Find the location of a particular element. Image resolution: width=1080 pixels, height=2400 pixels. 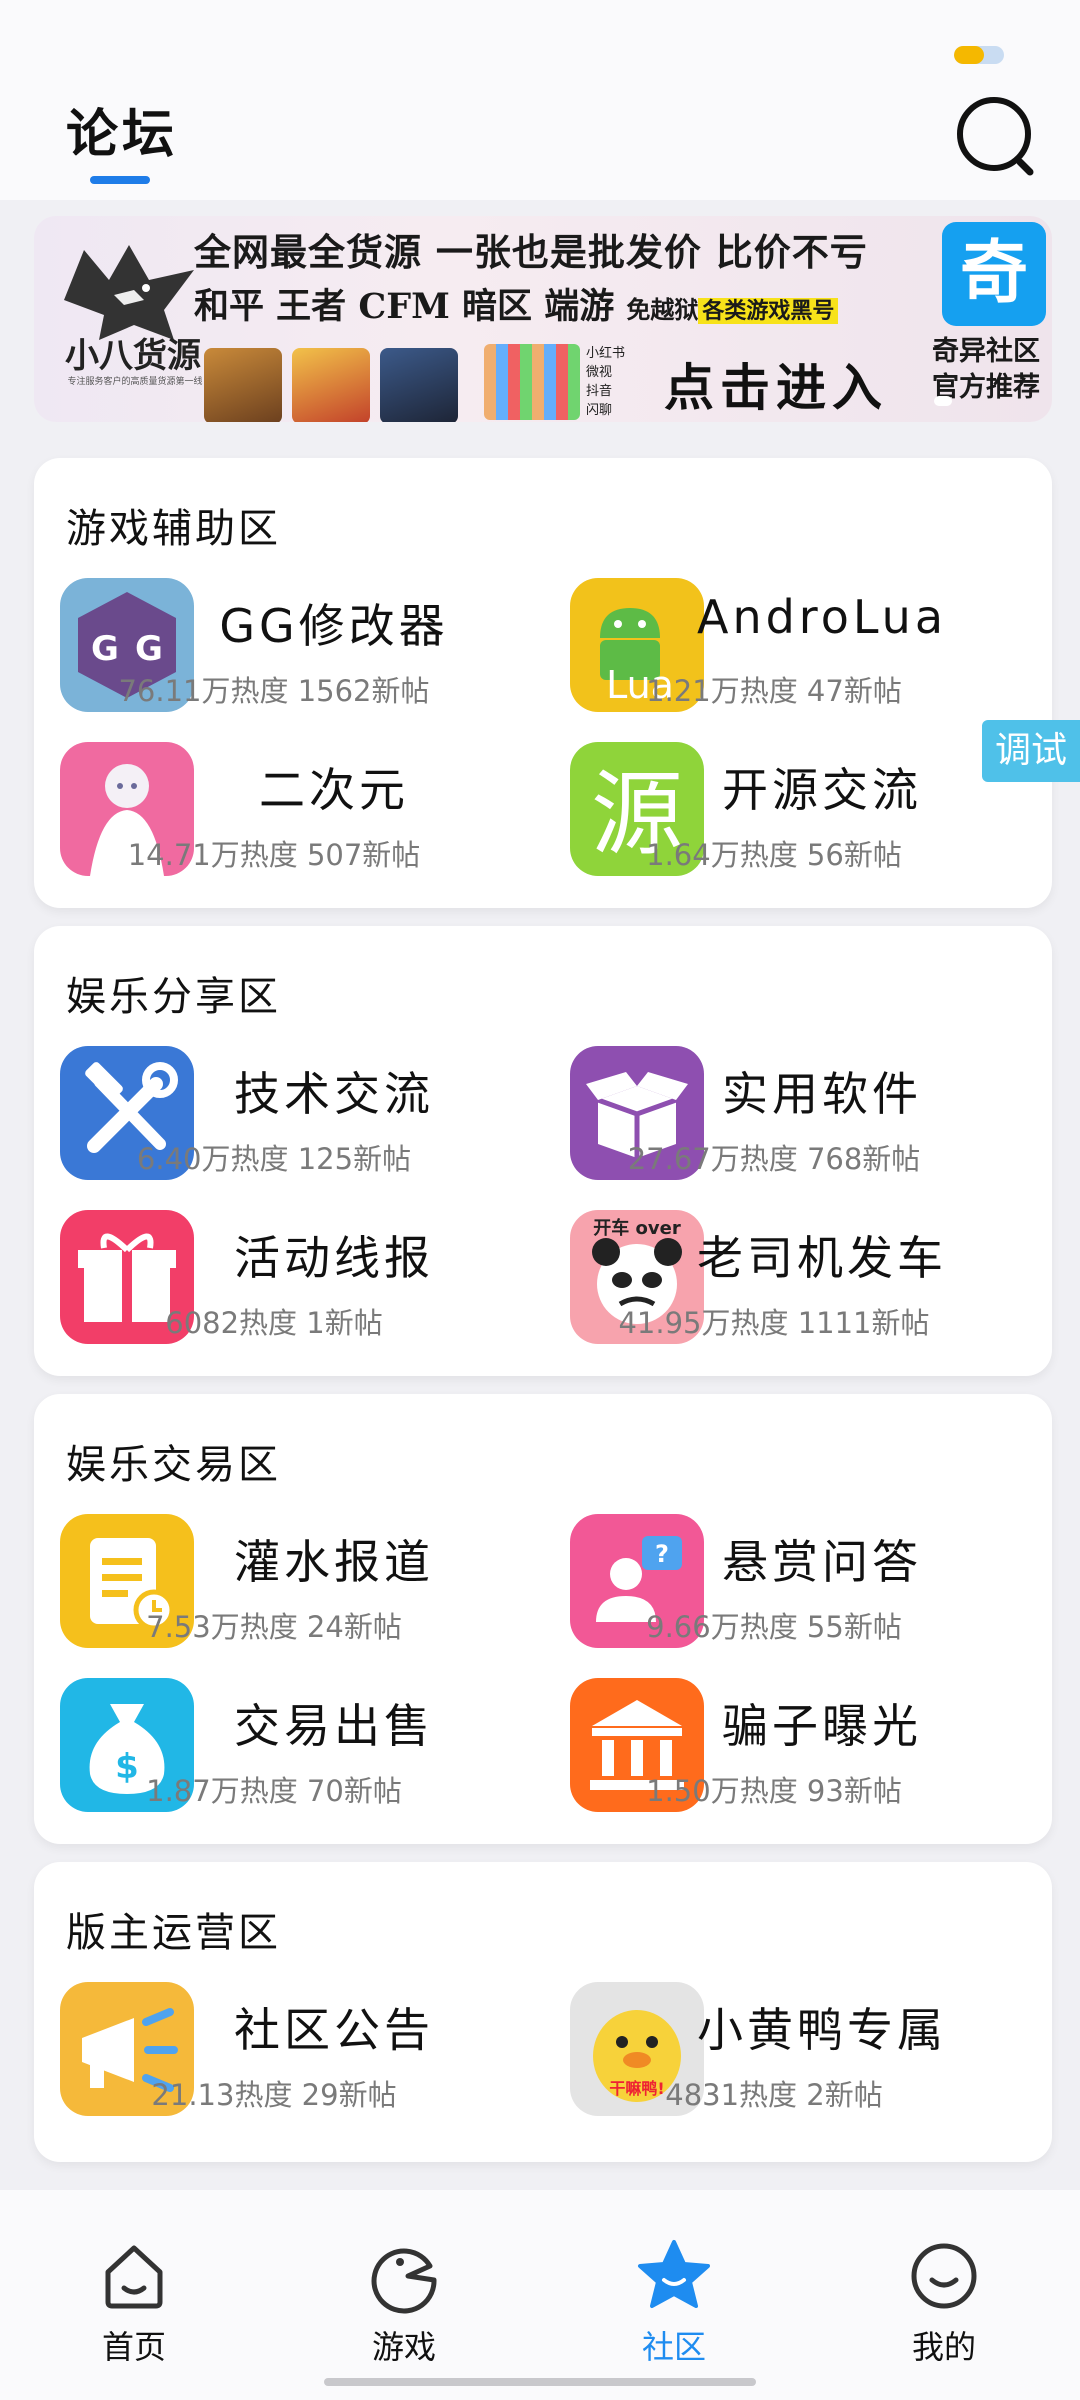

banner-mini-item: 闪聊 is located at coordinates (599, 410).